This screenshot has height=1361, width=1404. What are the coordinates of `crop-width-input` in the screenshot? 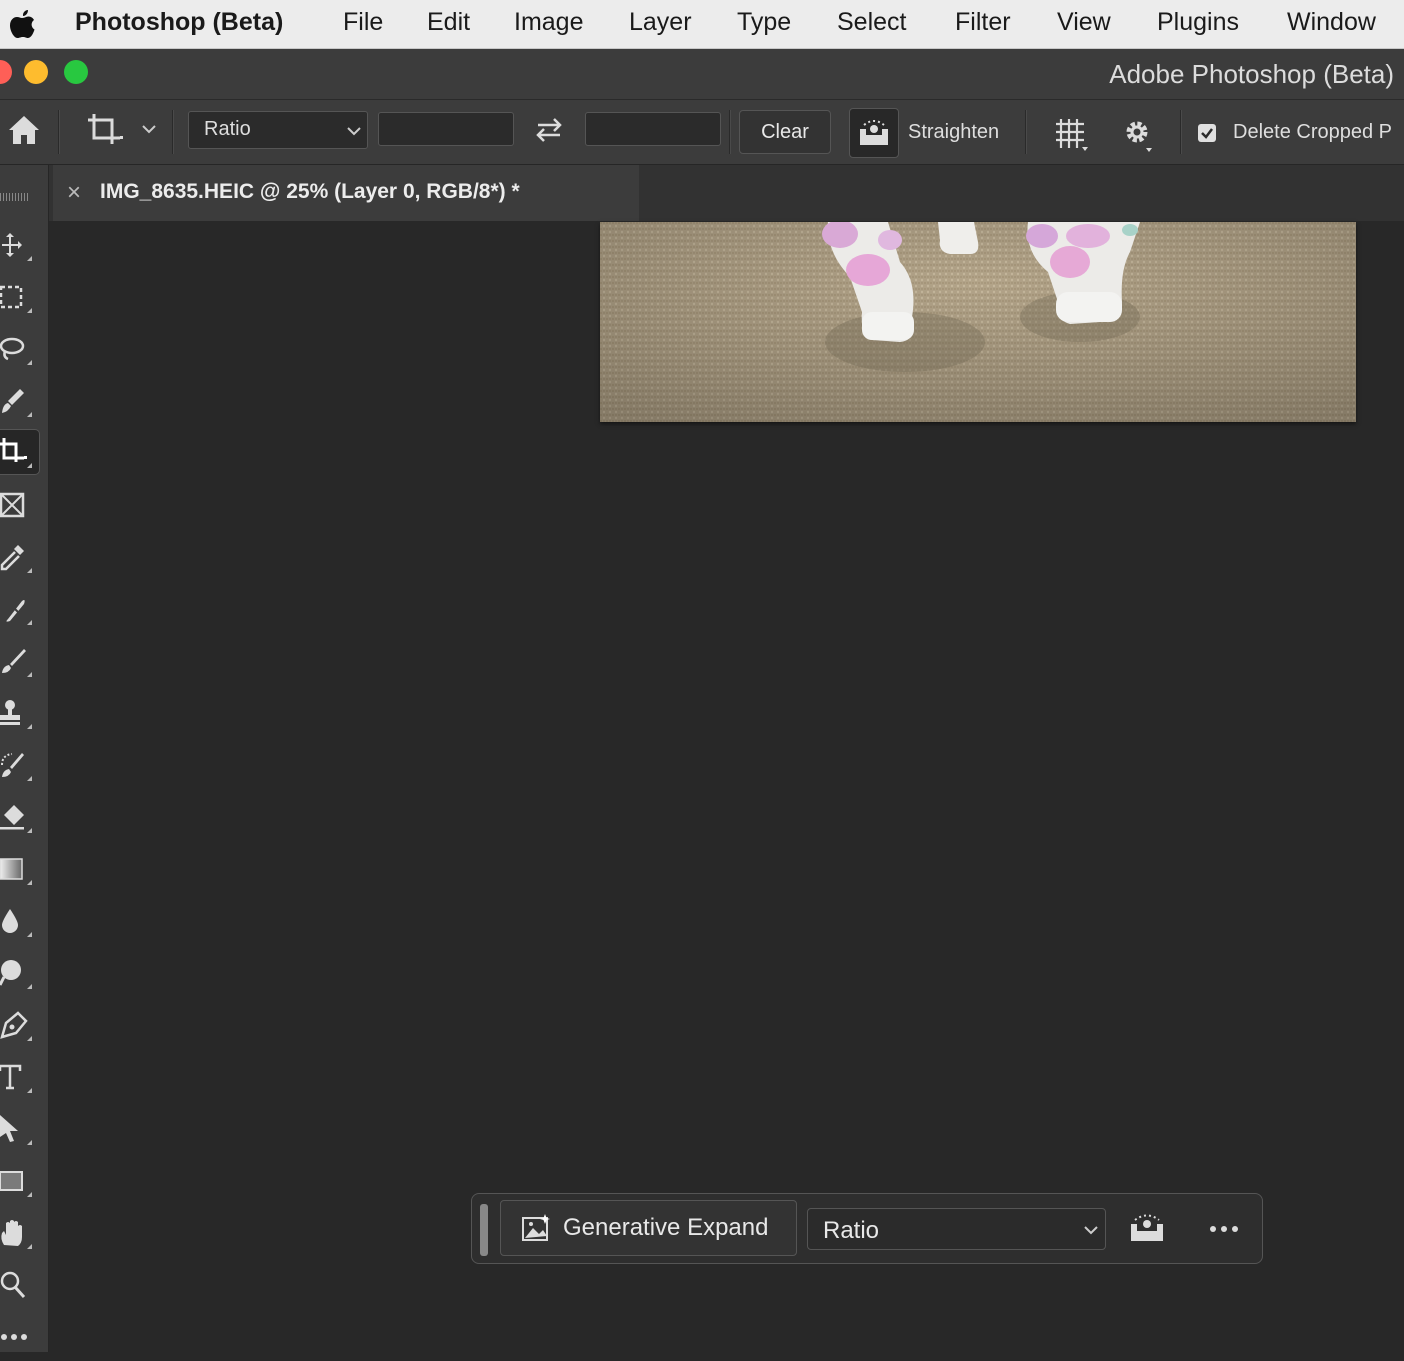 It's located at (446, 129).